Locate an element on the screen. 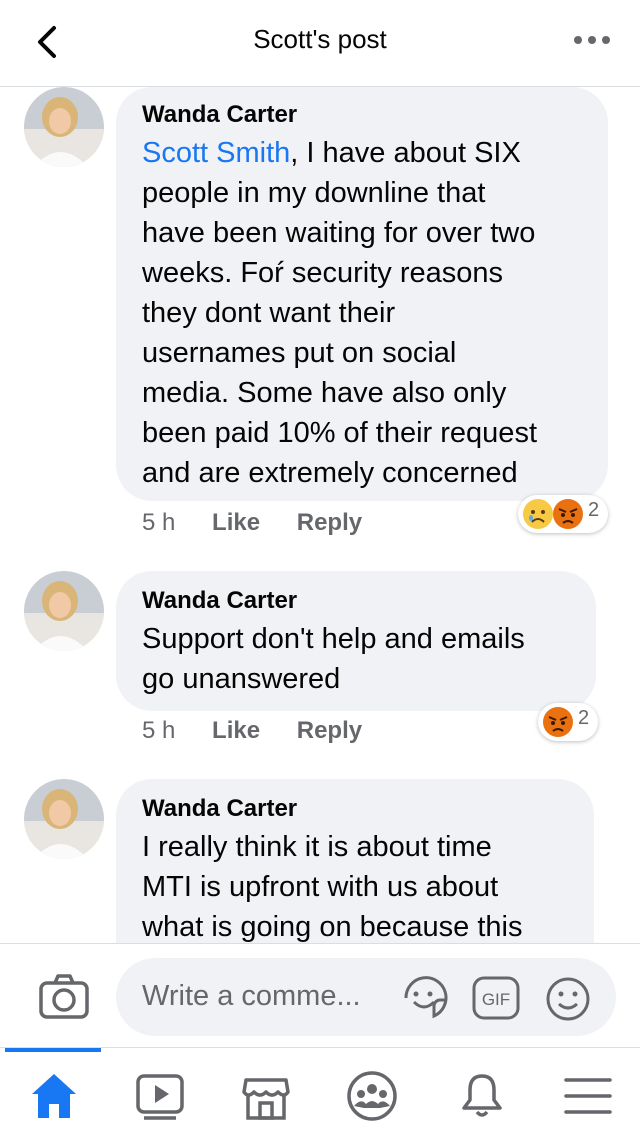 The height and width of the screenshot is (1137, 640). active-tab-indicator is located at coordinates (53, 1050).